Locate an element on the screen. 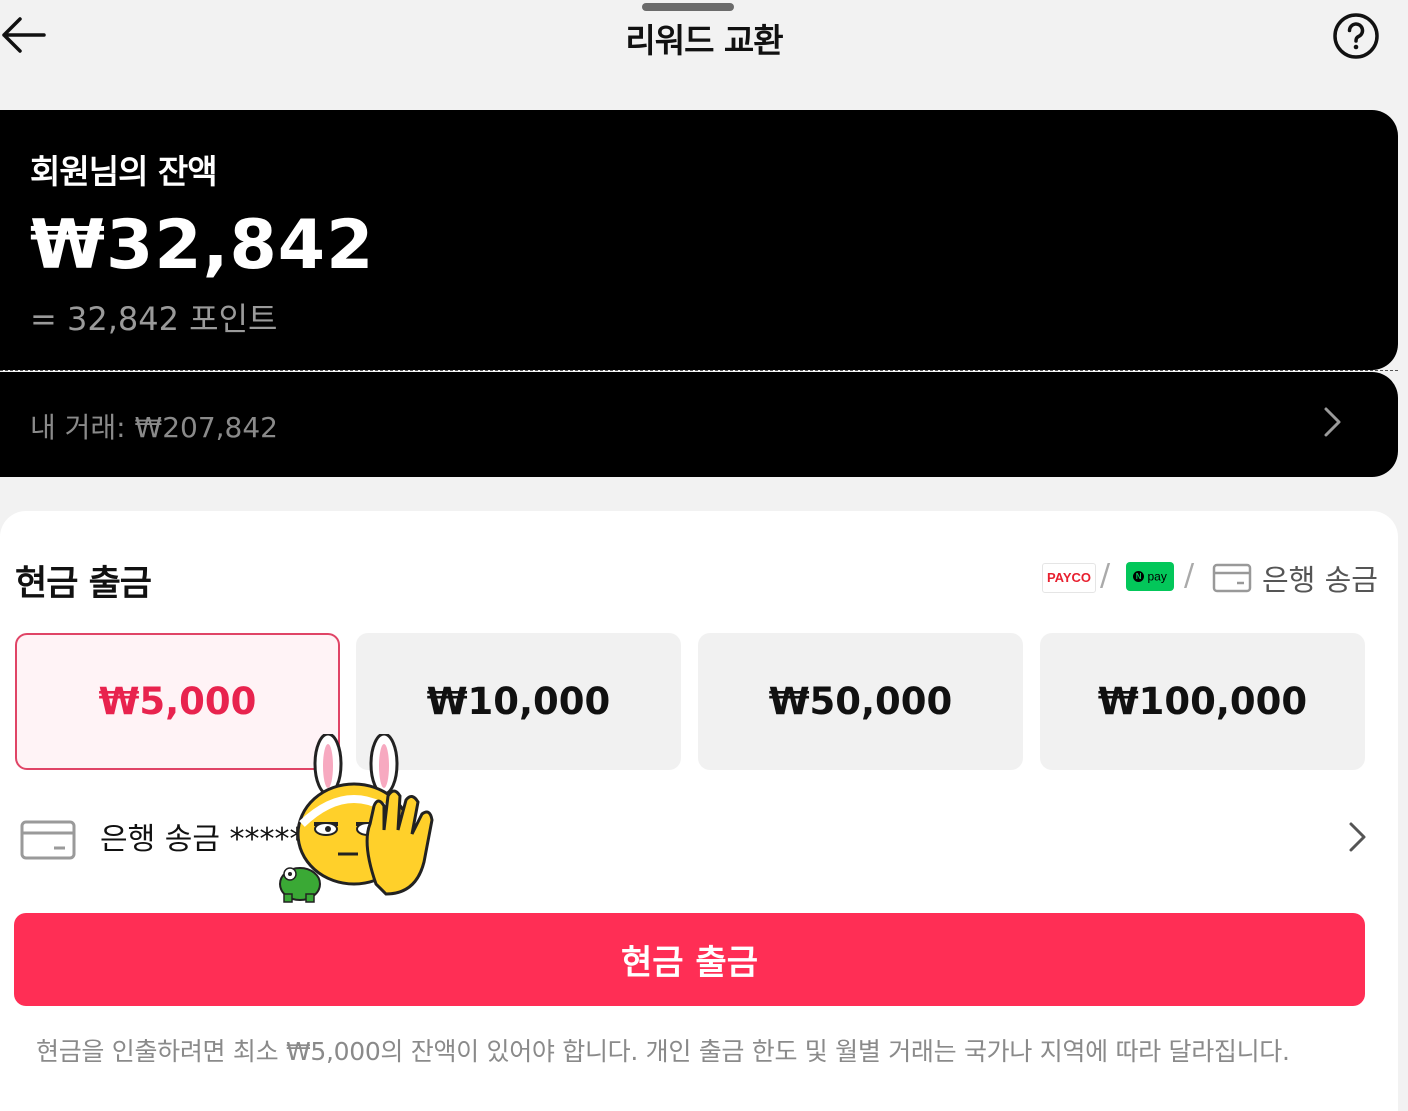 This screenshot has height=1111, width=1408. bank-transfer-label: 은행 송금 is located at coordinates (1320, 580).